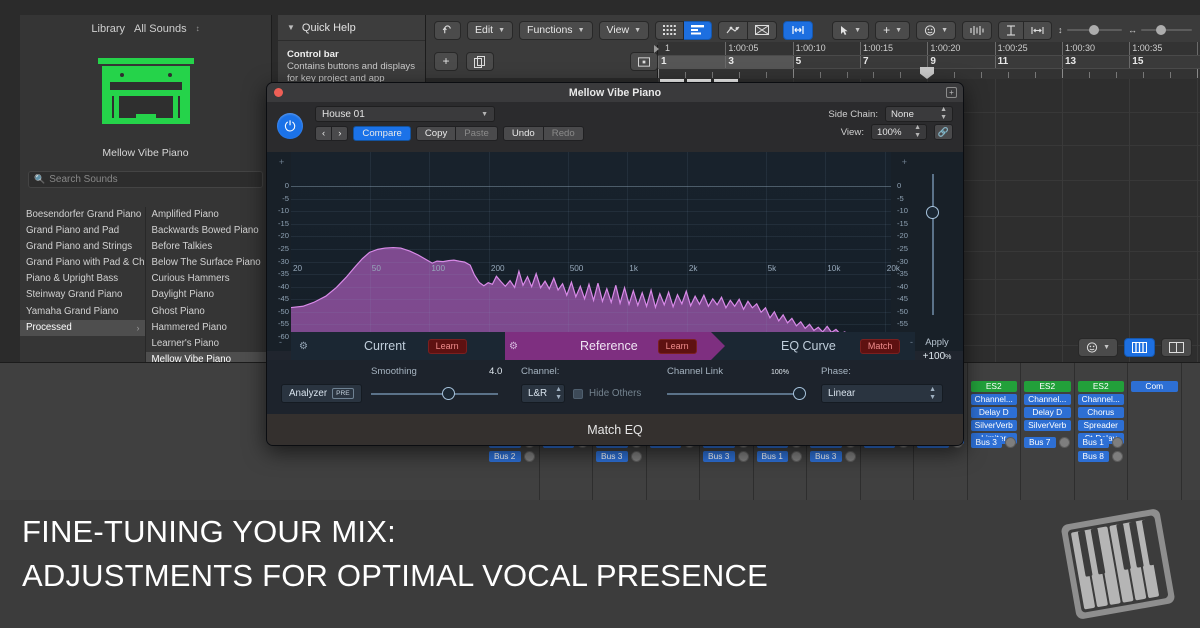  Describe the element at coordinates (919, 114) in the screenshot. I see `side-chain-selector: None ▲ ▼` at that location.